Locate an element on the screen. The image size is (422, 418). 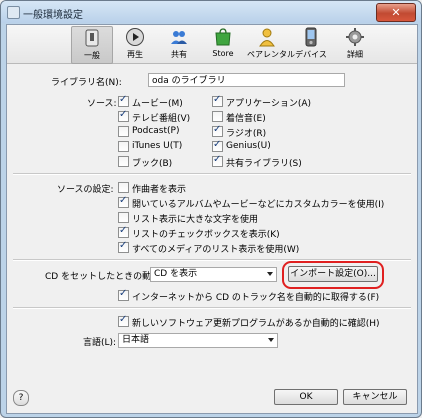
tab-playback: 再生 is located at coordinates (135, 44).